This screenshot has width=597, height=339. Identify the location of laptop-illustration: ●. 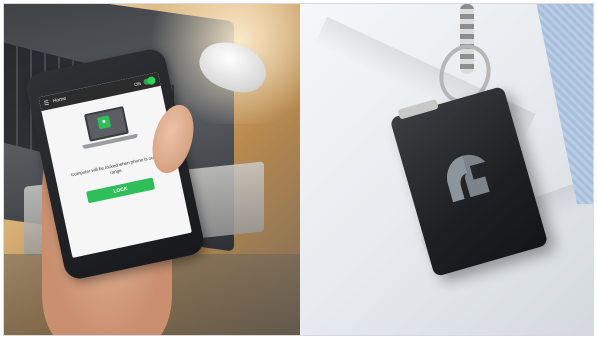
(107, 129).